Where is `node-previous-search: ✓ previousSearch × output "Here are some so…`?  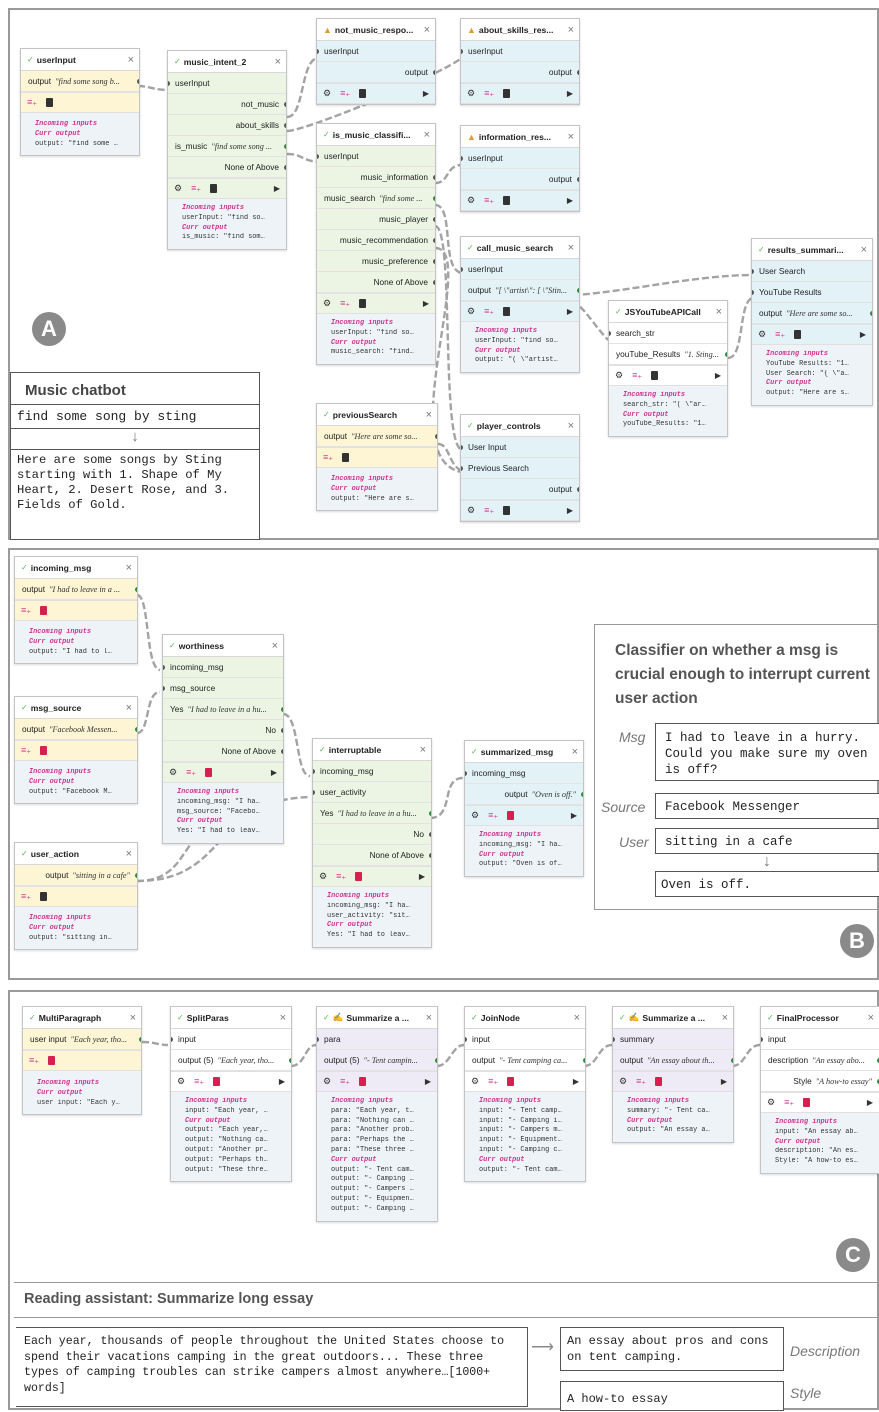
node-previous-search: ✓ previousSearch × output "Here are some so… is located at coordinates (377, 457).